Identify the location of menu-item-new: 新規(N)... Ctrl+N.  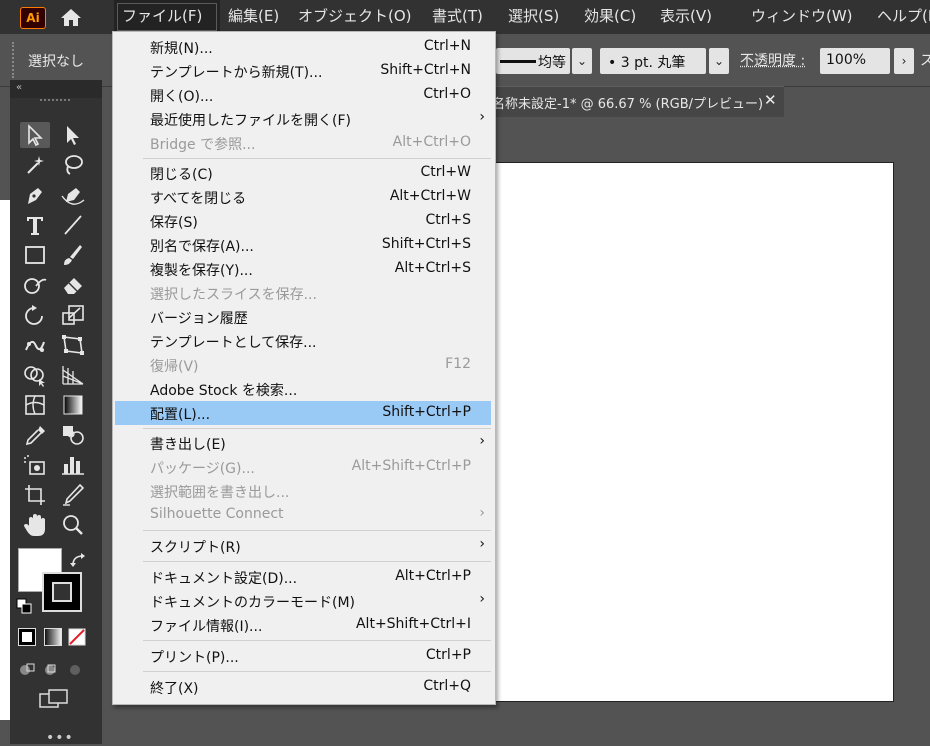
(303, 47).